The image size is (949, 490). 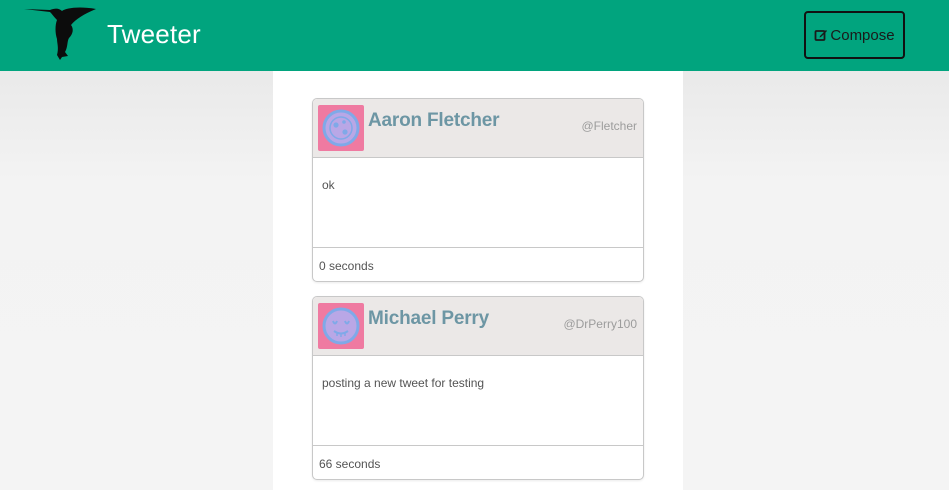 What do you see at coordinates (434, 120) in the screenshot?
I see `author-name: Aaron Fletcher` at bounding box center [434, 120].